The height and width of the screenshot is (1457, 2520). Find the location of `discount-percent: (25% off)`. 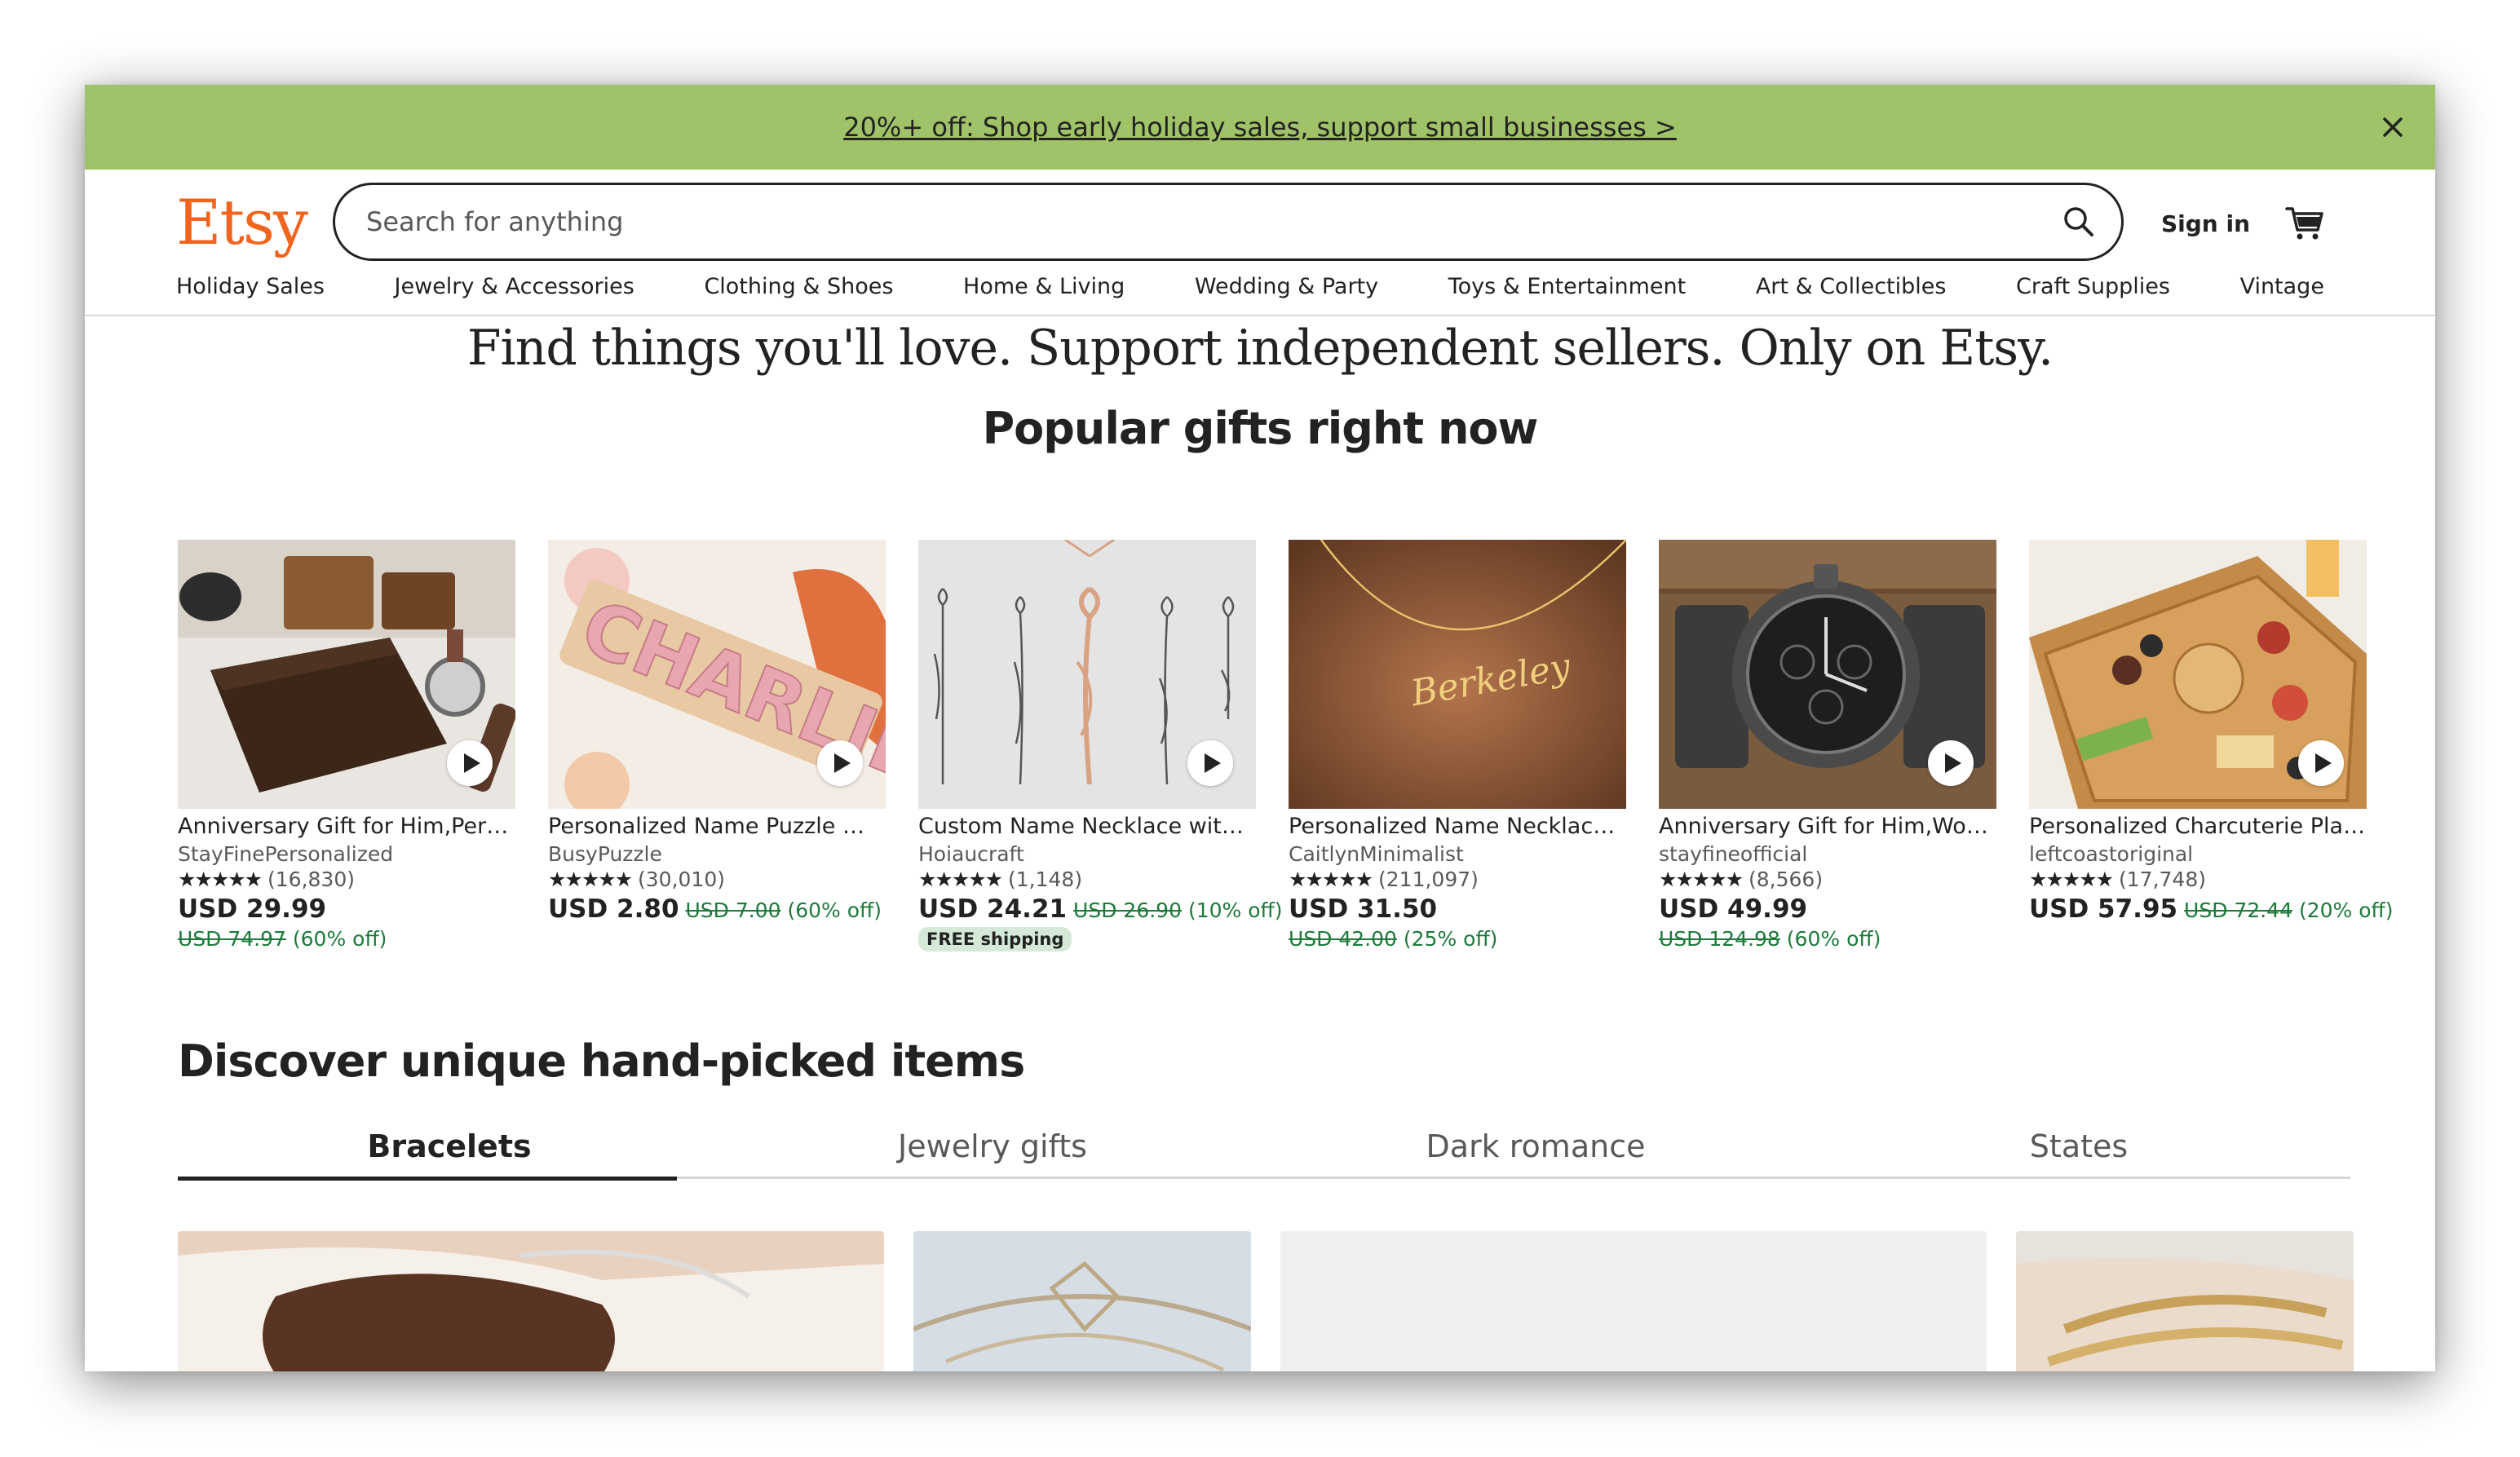

discount-percent: (25% off) is located at coordinates (1450, 939).